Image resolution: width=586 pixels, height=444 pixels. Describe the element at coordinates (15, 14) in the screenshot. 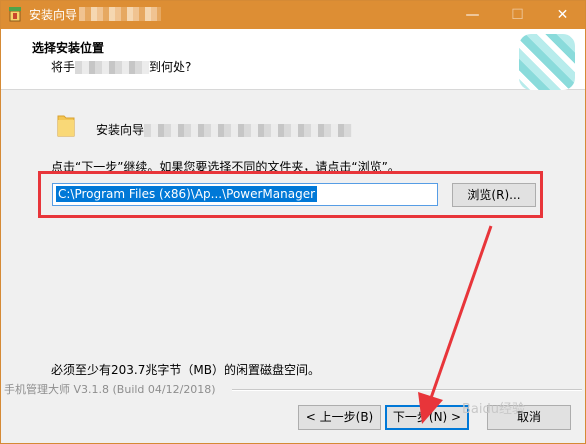

I see `installer-icon` at that location.